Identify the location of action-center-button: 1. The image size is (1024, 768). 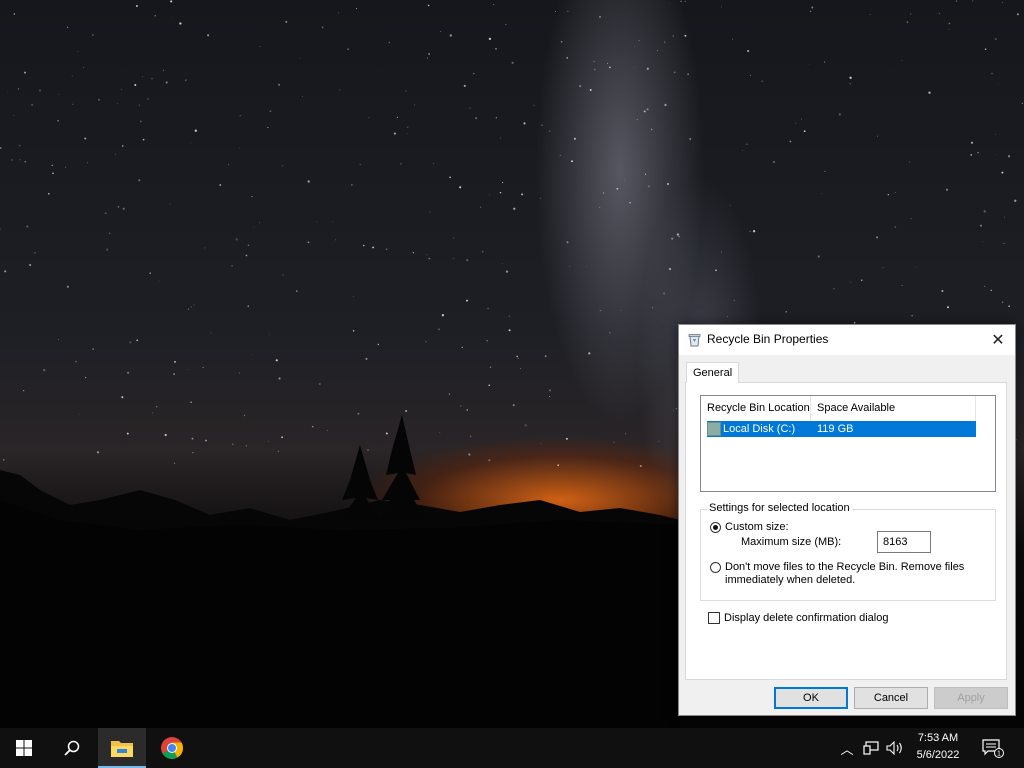
(993, 748).